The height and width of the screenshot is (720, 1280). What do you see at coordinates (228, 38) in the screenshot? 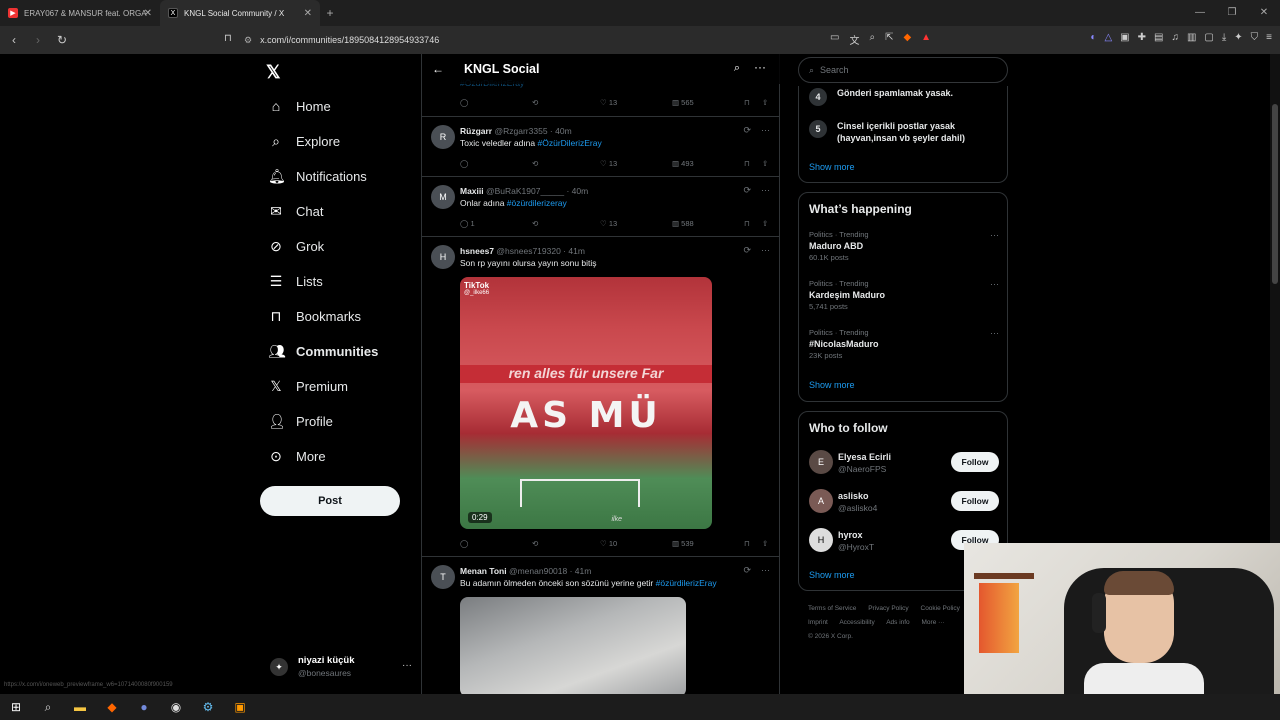
I see `bookmark-page-icon: ⊓` at bounding box center [228, 38].